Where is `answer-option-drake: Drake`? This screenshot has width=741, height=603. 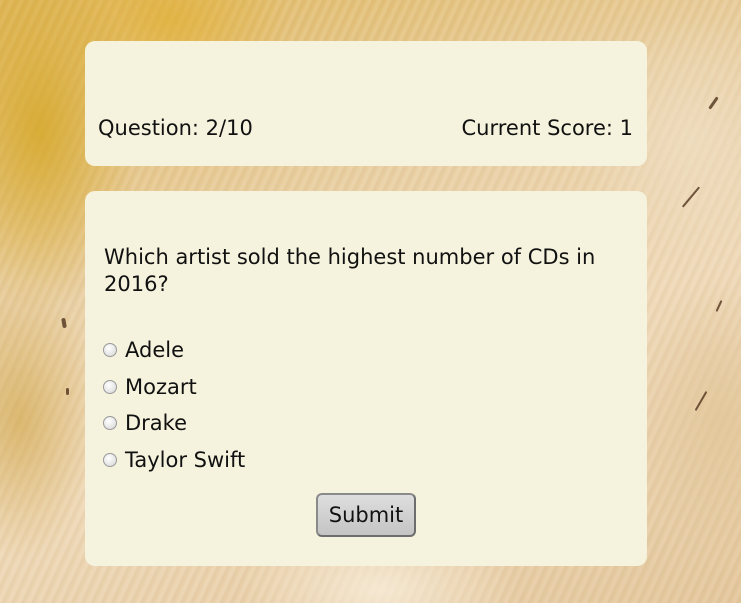 answer-option-drake: Drake is located at coordinates (174, 423).